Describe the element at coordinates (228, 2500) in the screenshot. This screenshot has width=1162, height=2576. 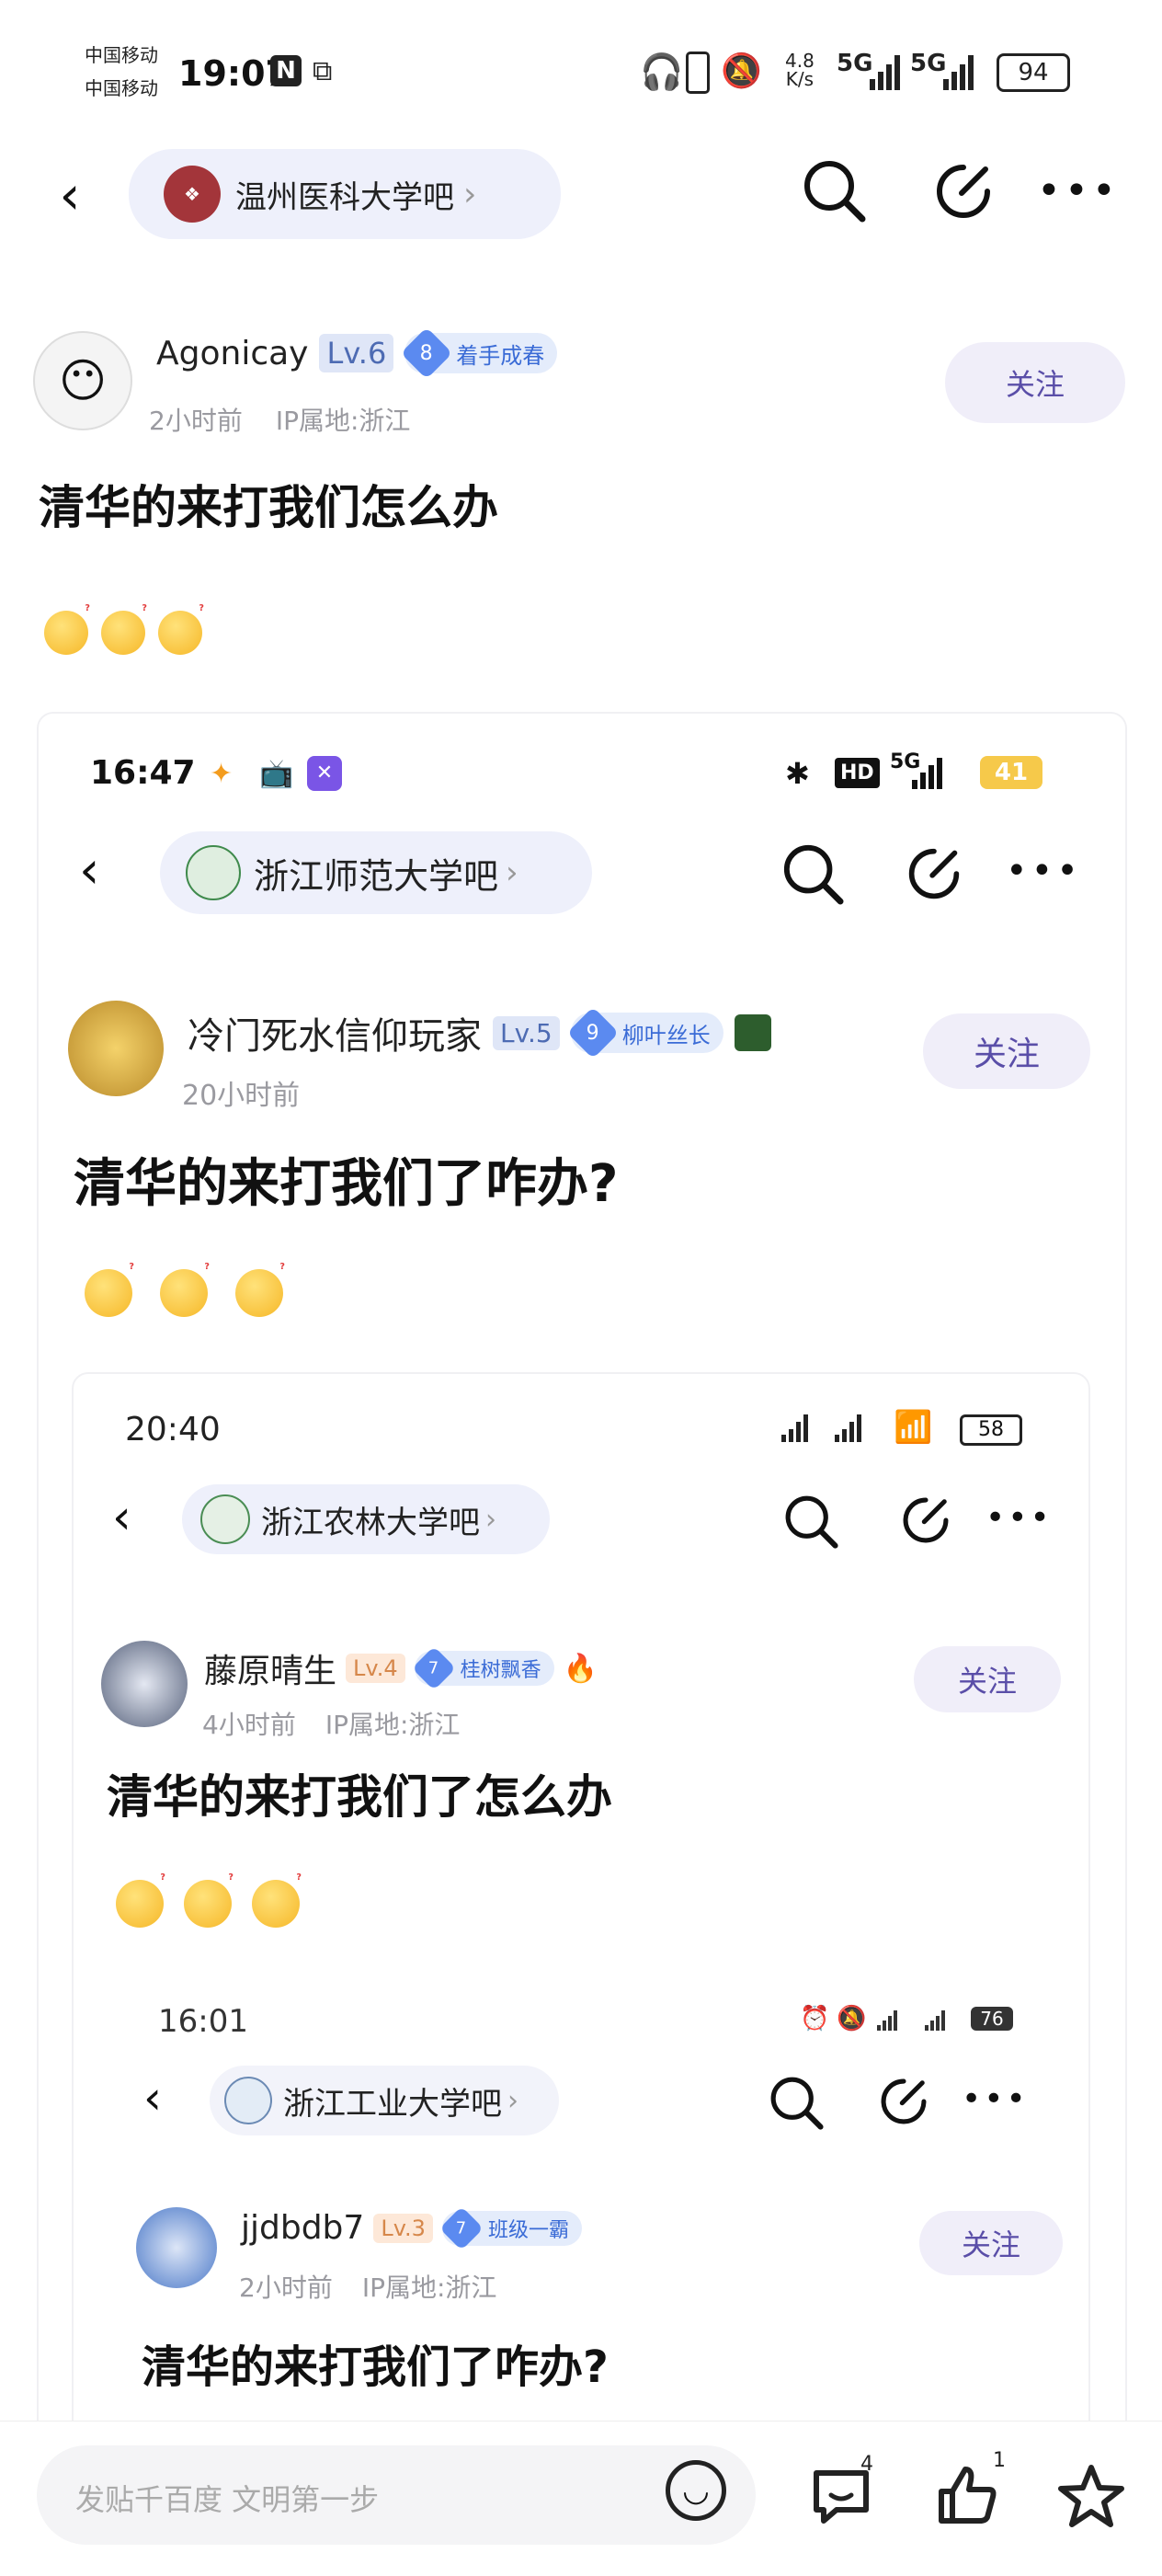
I see `input-placeholder: 发贴千百度 文明第一步` at that location.